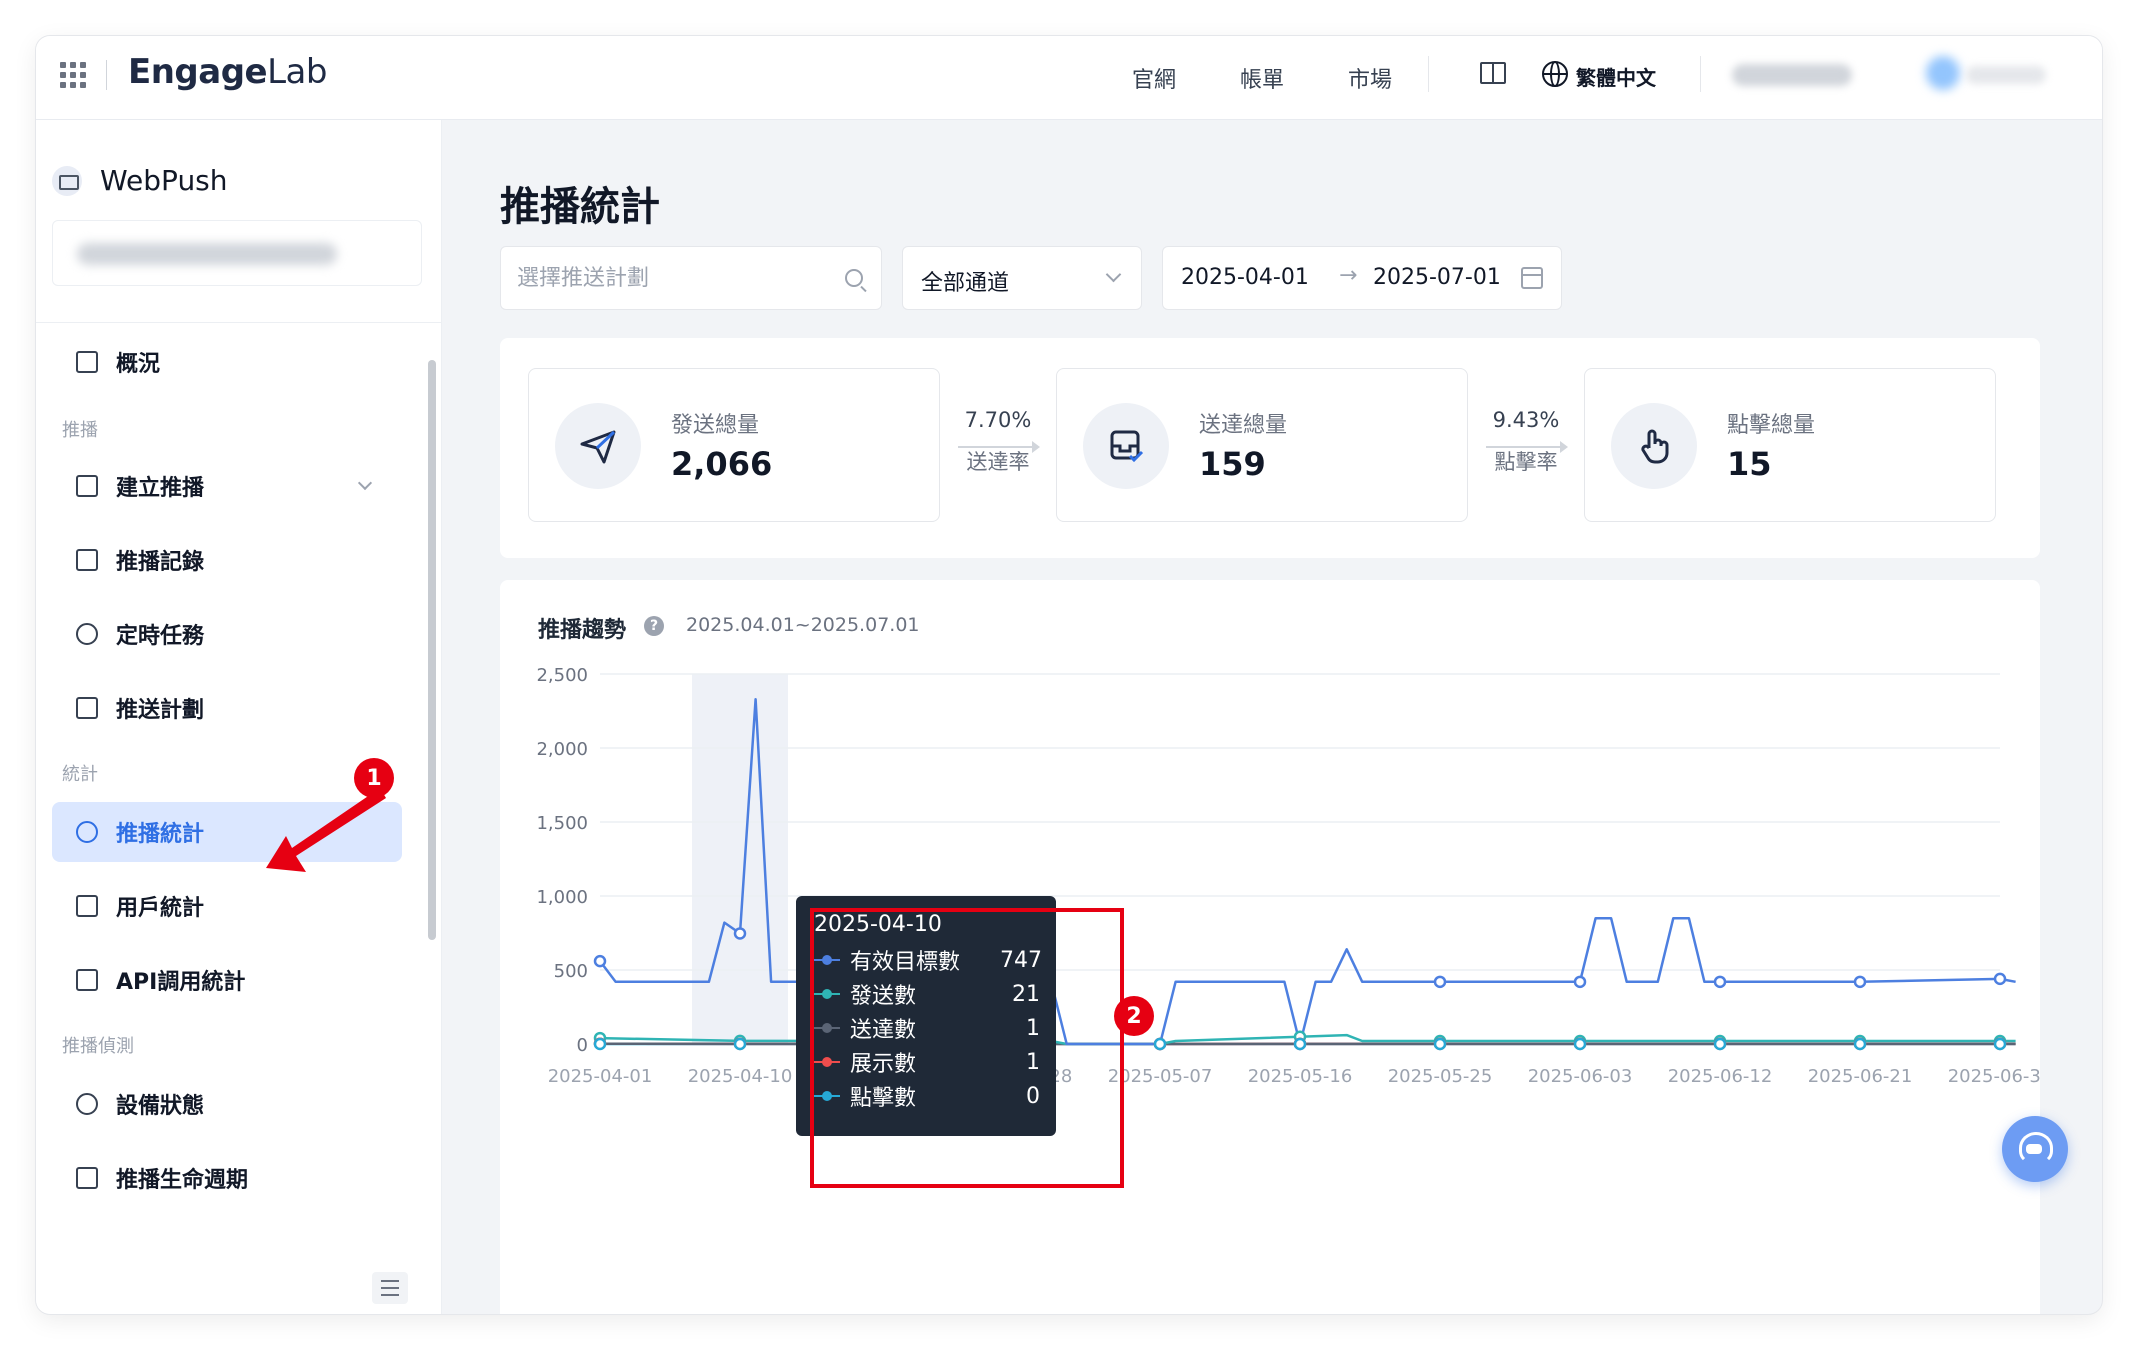  What do you see at coordinates (1300, 1076) in the screenshot?
I see `x-tick-label: 2025-05-16` at bounding box center [1300, 1076].